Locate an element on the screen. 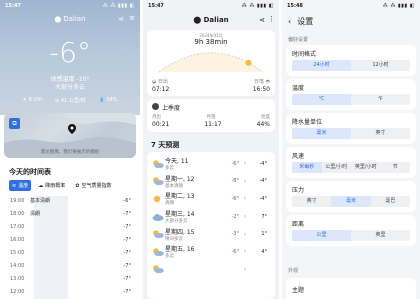 This screenshot has width=420, height=299. segment-option: 毫巴 is located at coordinates (390, 201).